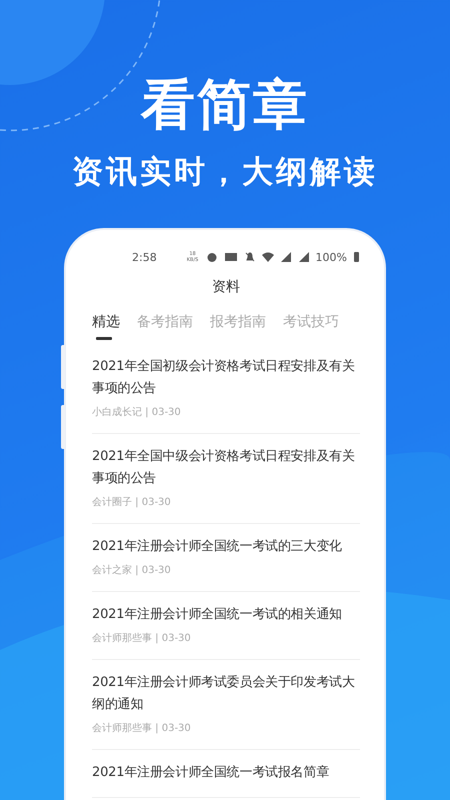 This screenshot has width=450, height=800. Describe the element at coordinates (225, 105) in the screenshot. I see `headline: 看简章` at that location.